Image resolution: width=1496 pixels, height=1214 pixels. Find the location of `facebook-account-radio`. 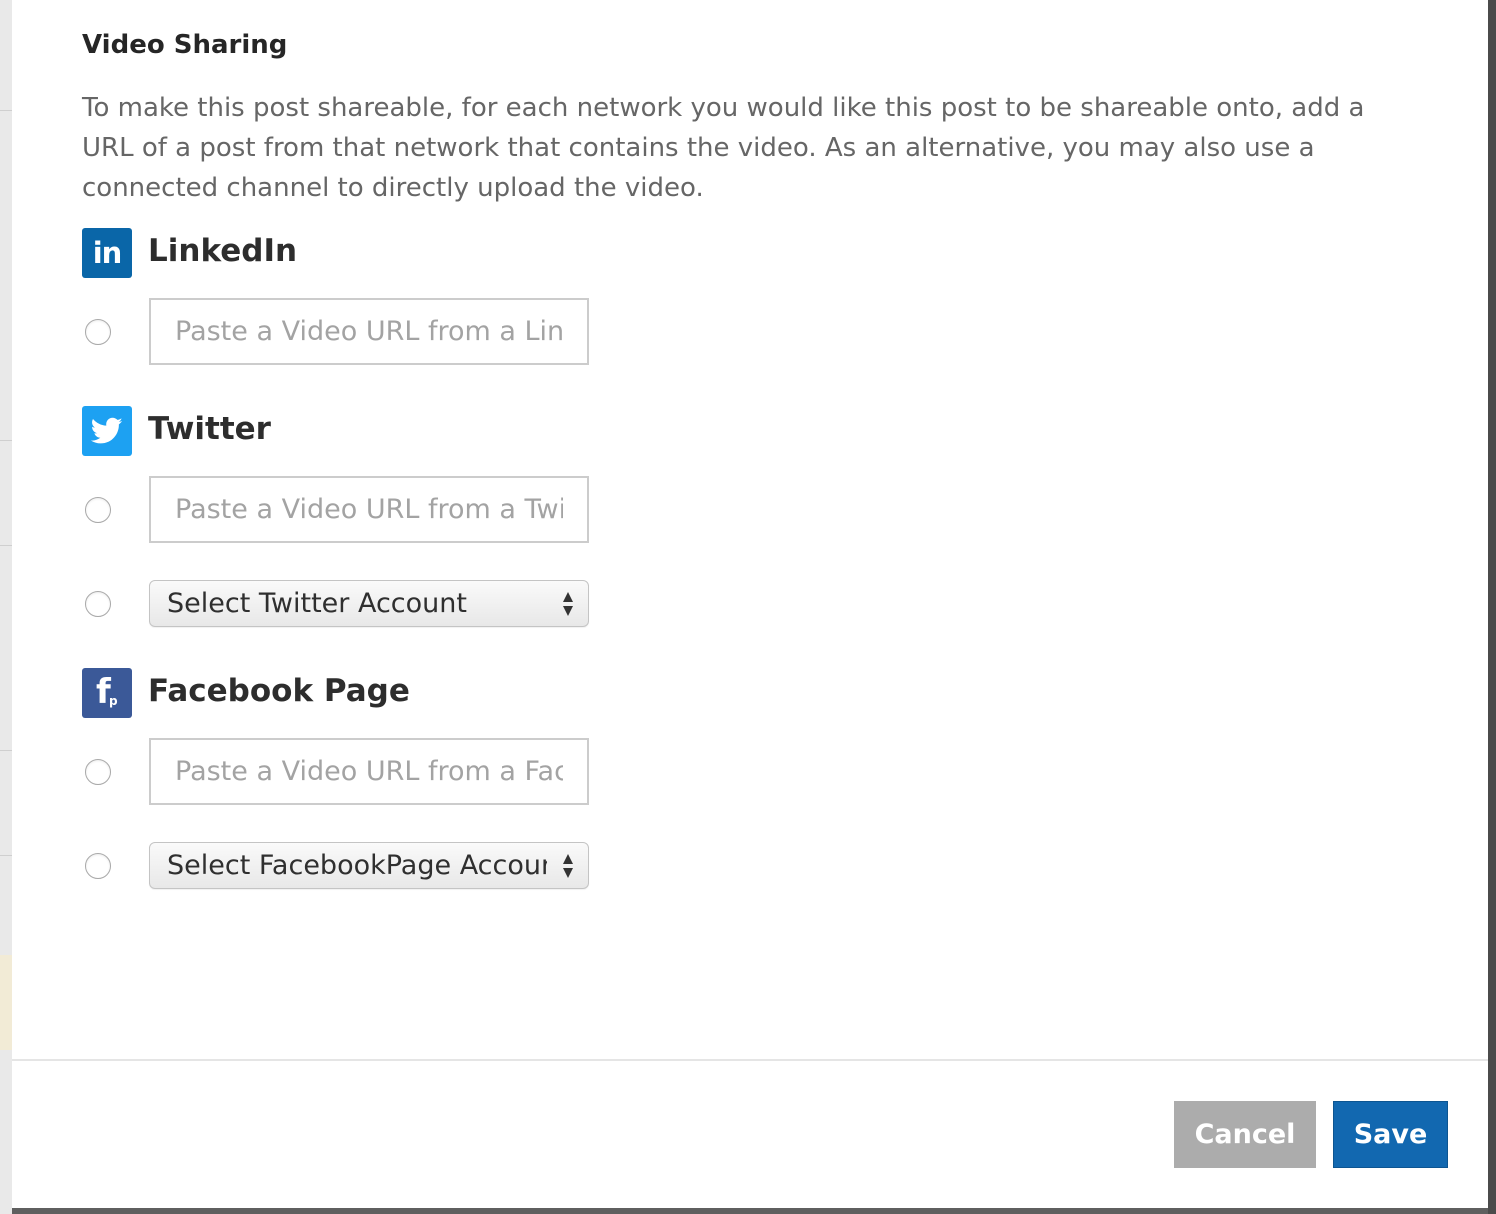

facebook-account-radio is located at coordinates (98, 866).